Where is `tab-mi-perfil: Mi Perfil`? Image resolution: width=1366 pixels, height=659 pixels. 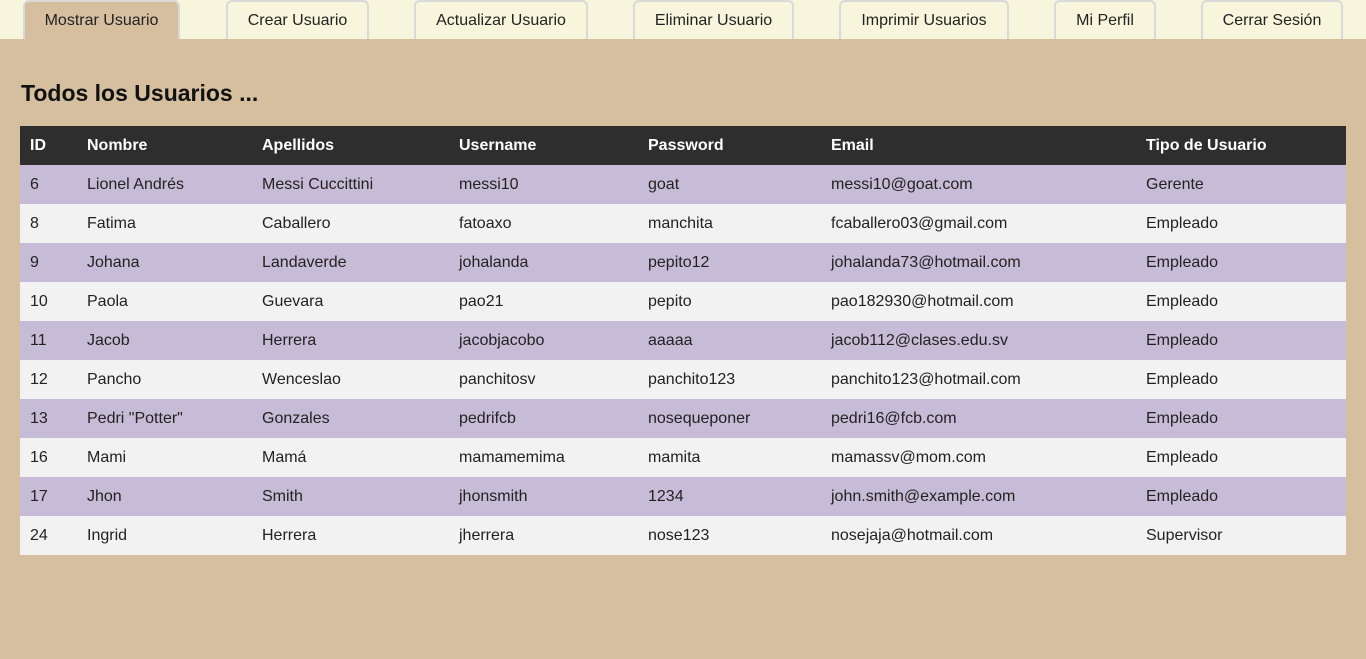
tab-mi-perfil: Mi Perfil is located at coordinates (1105, 19).